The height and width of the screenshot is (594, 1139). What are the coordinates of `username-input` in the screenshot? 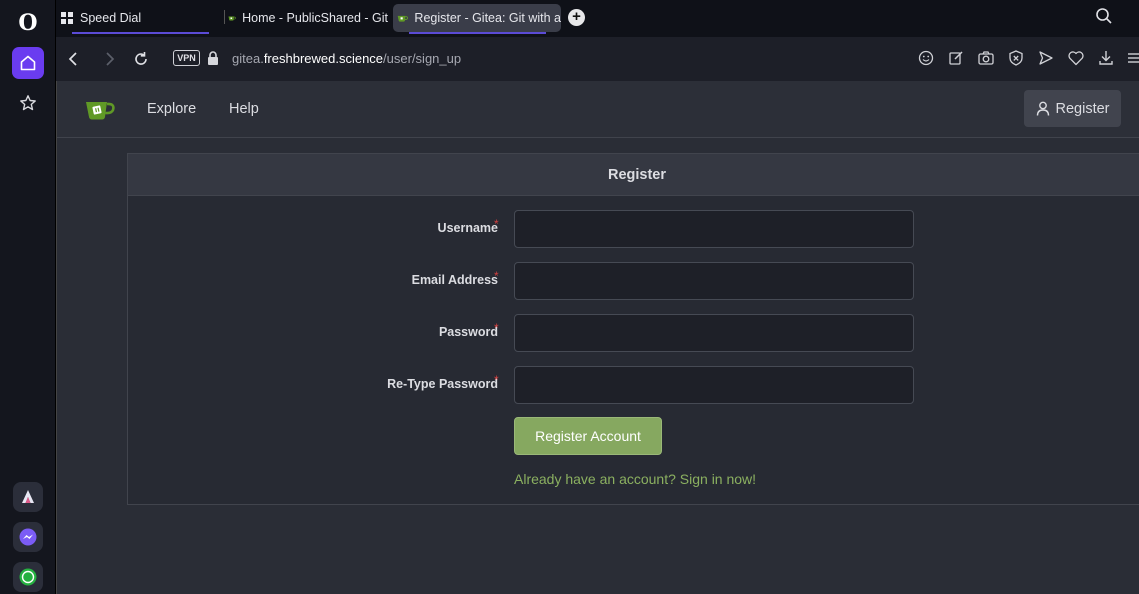 It's located at (714, 229).